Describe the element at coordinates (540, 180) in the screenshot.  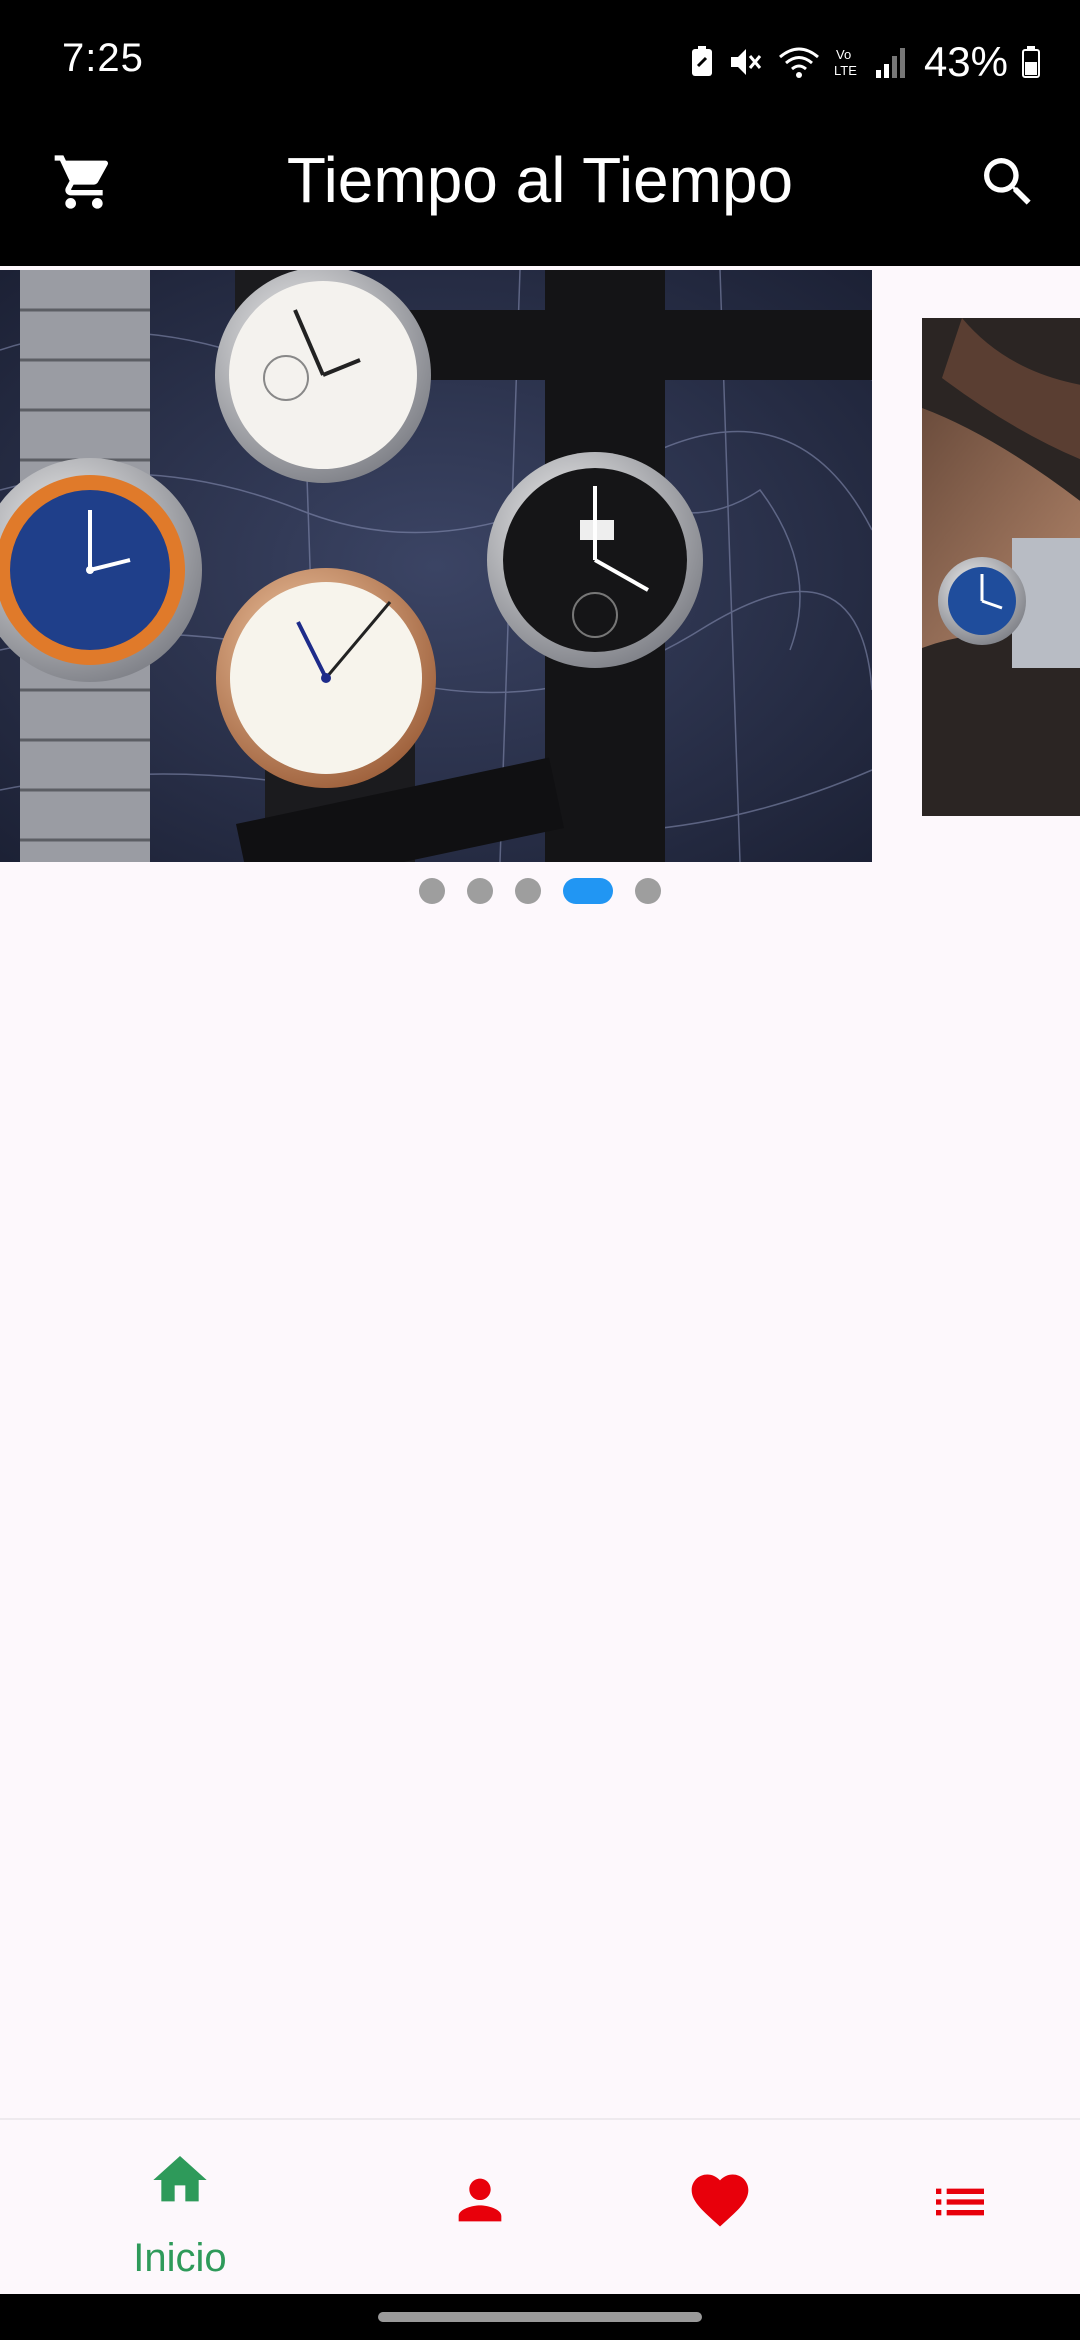
I see `app-title: Tiempo al Tiempo` at that location.